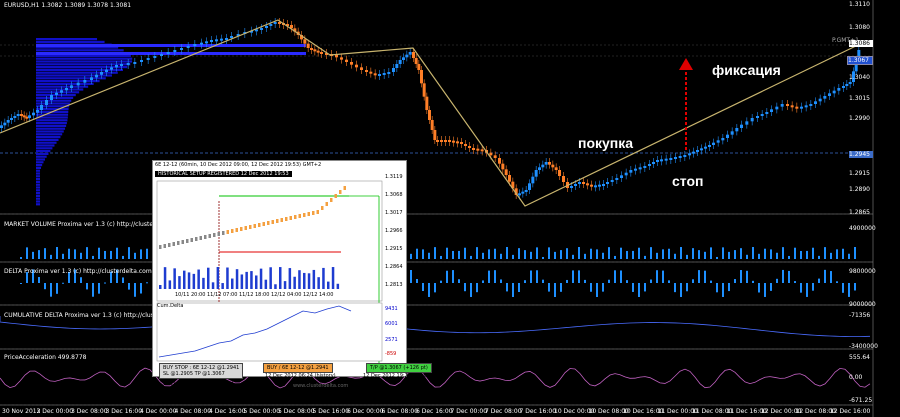  What do you see at coordinates (68, 5) in the screenshot?
I see `symbol-info: EURUSD,H1 1.3082 1.3089 1.3078 1.3081` at bounding box center [68, 5].